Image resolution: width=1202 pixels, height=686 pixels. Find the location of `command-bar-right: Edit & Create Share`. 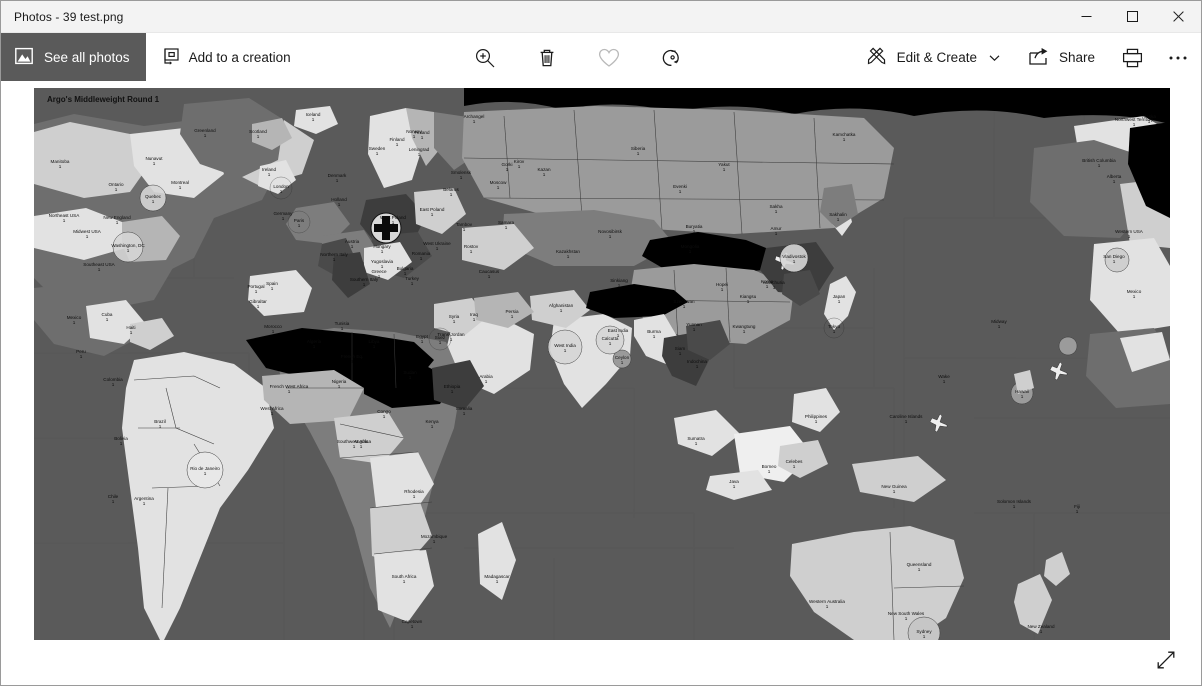

command-bar-right: Edit & Create Share is located at coordinates (1026, 57).